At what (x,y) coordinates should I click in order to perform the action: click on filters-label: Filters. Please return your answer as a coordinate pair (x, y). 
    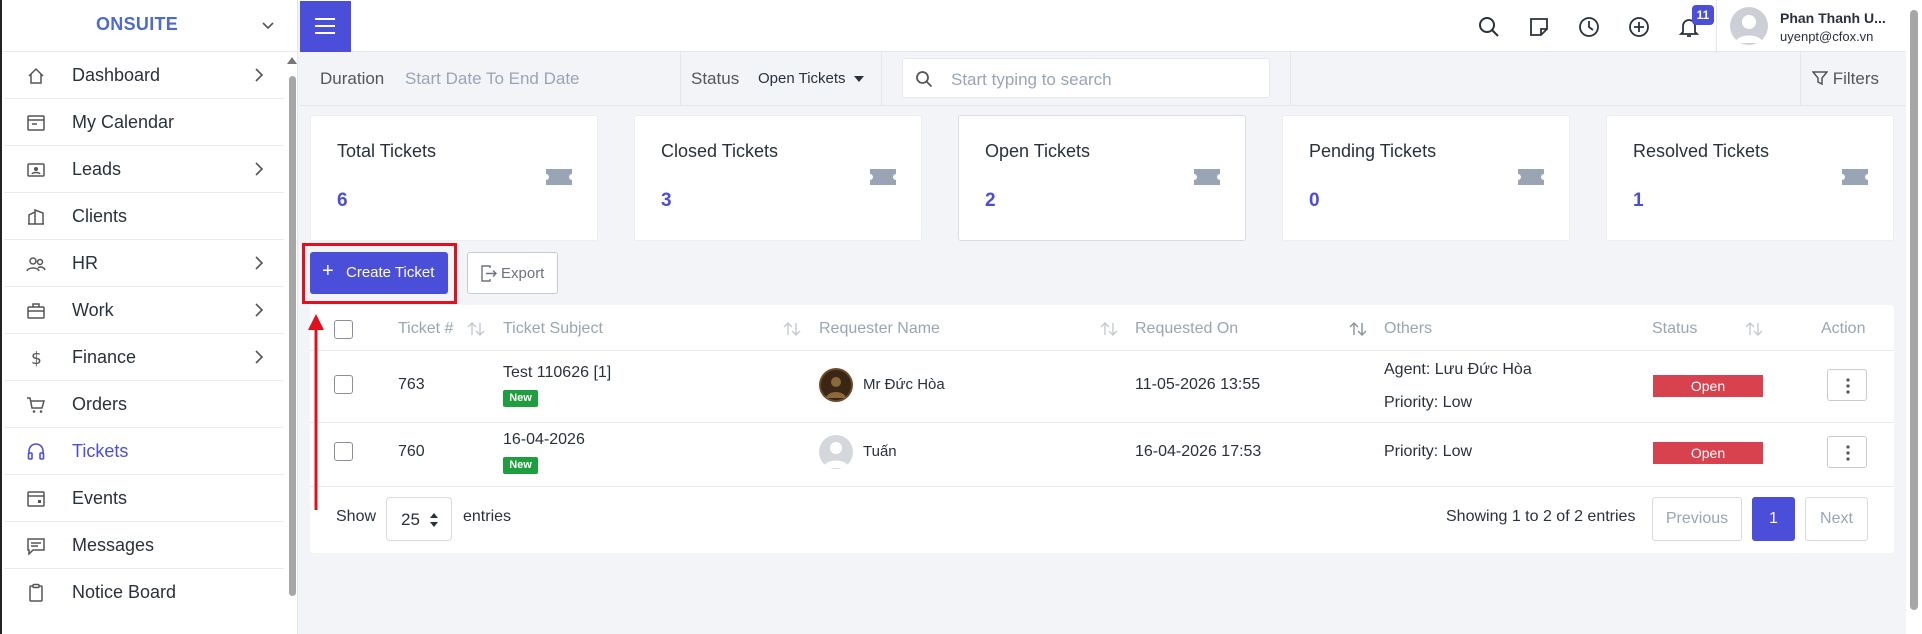
    Looking at the image, I should click on (1856, 78).